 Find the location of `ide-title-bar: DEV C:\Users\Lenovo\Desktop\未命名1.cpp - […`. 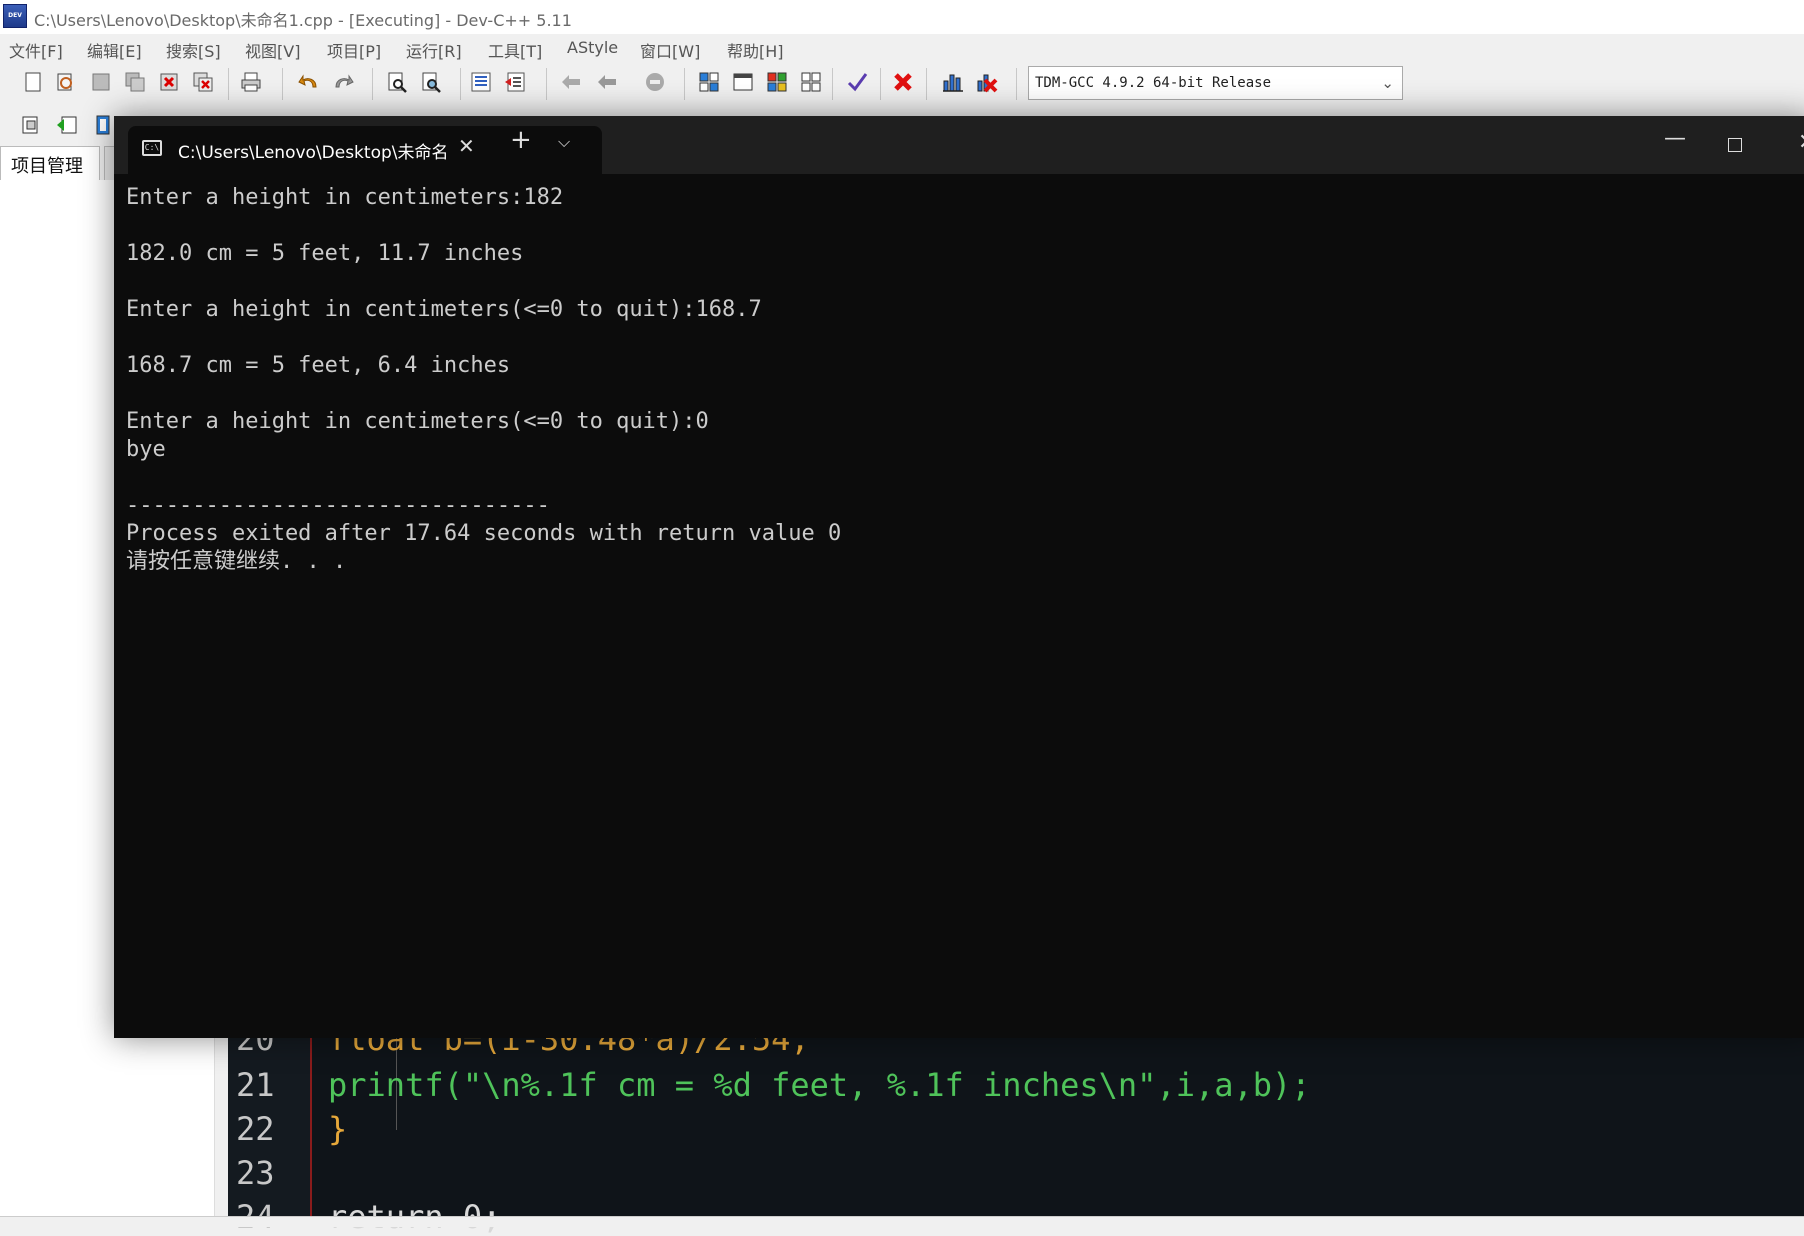

ide-title-bar: DEV C:\Users\Lenovo\Desktop\未命名1.cpp - [… is located at coordinates (902, 17).